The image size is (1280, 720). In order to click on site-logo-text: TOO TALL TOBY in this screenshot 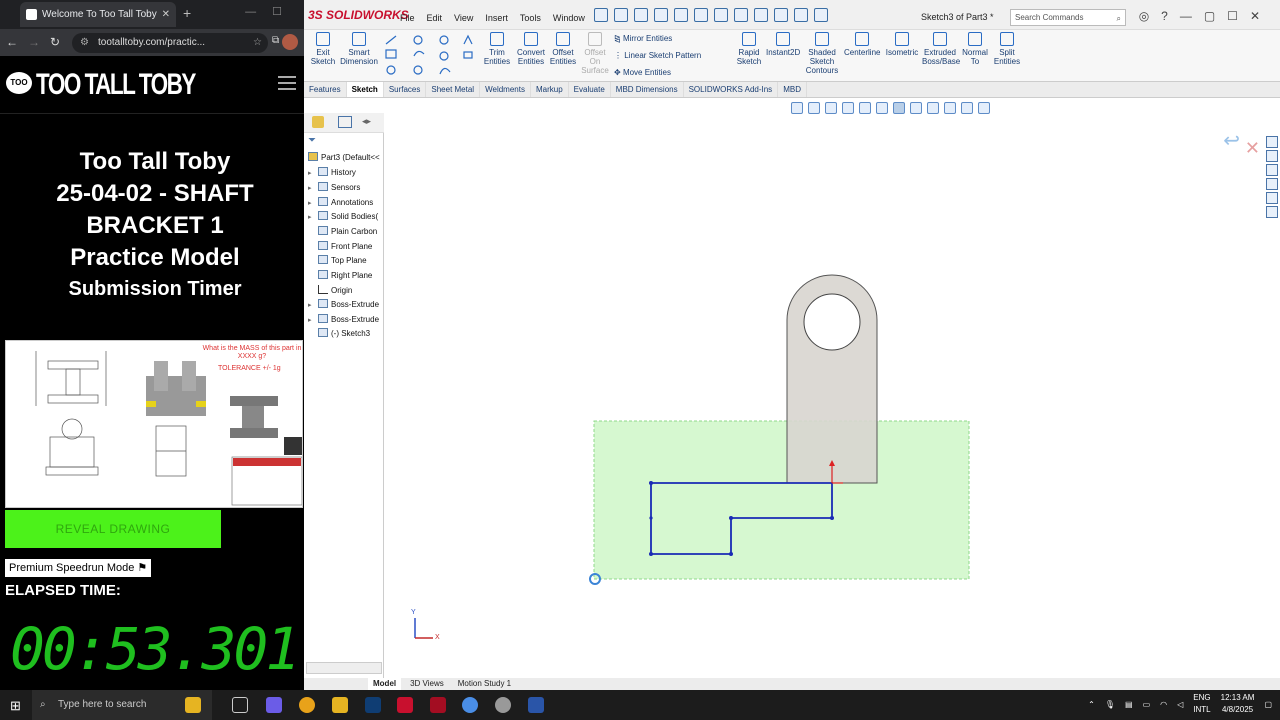, I will do `click(116, 85)`.